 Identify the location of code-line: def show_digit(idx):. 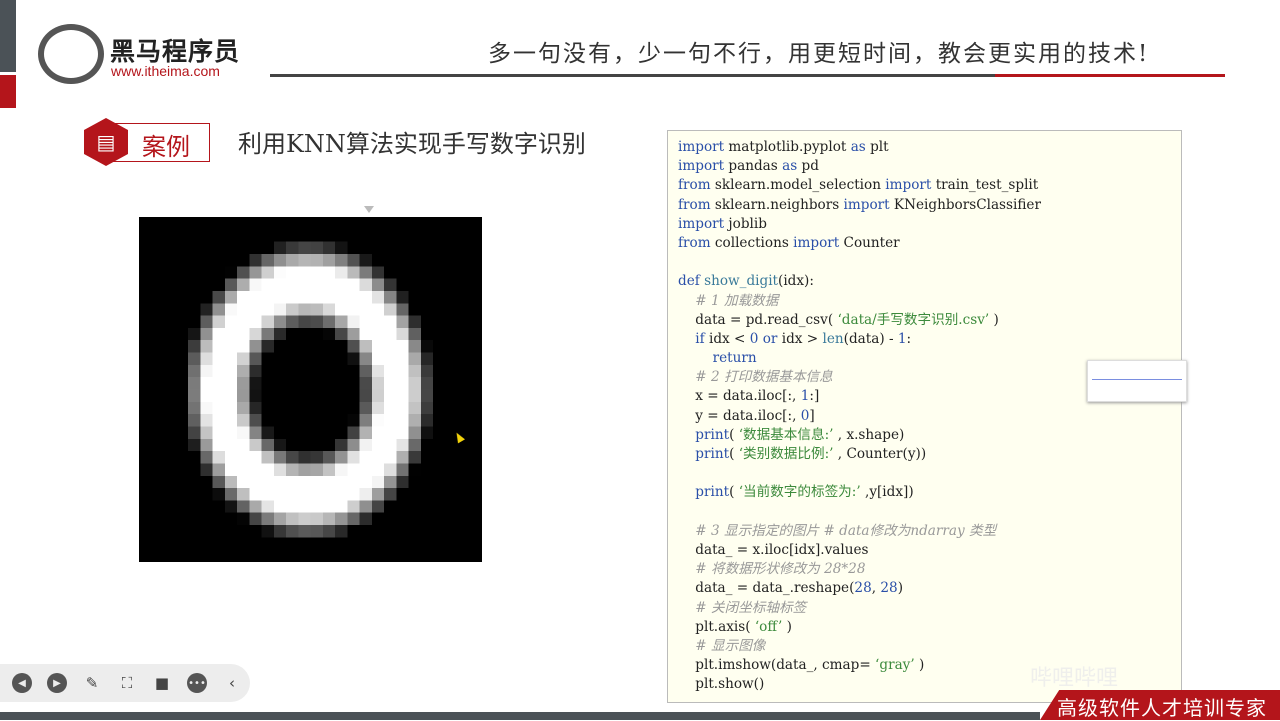
(929, 281).